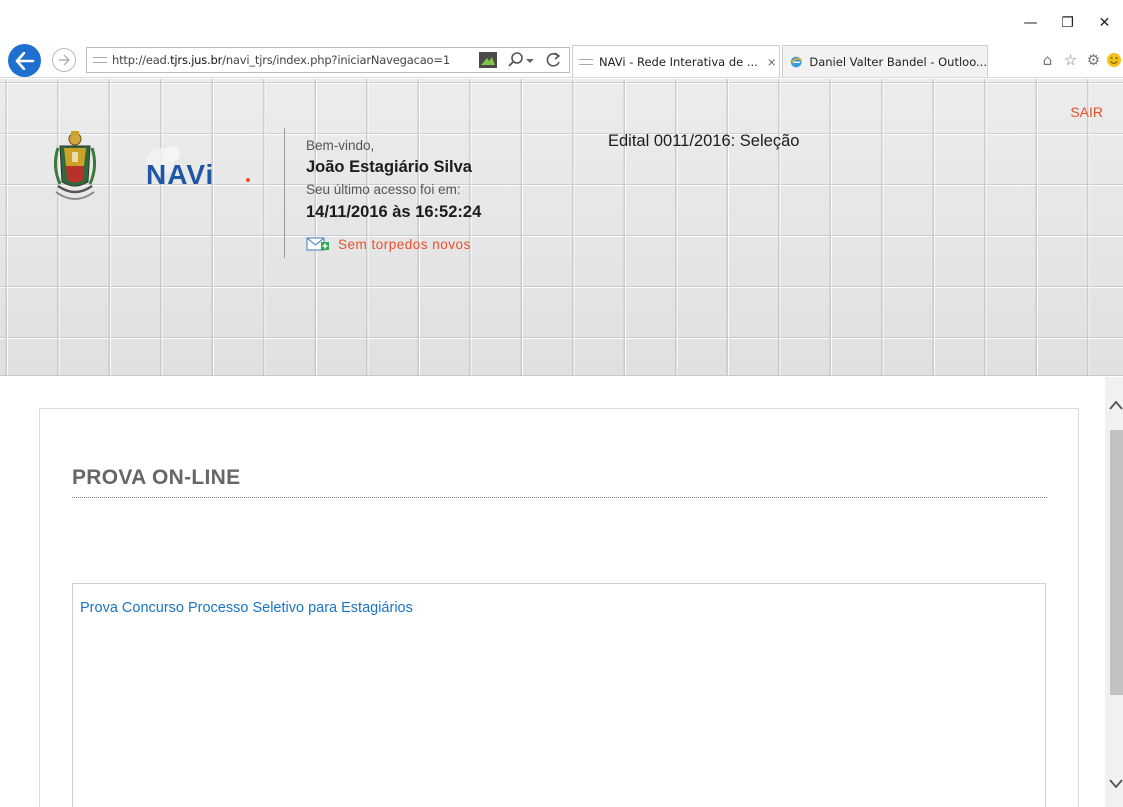 The image size is (1123, 807). I want to click on arrow-right-icon, so click(64, 60).